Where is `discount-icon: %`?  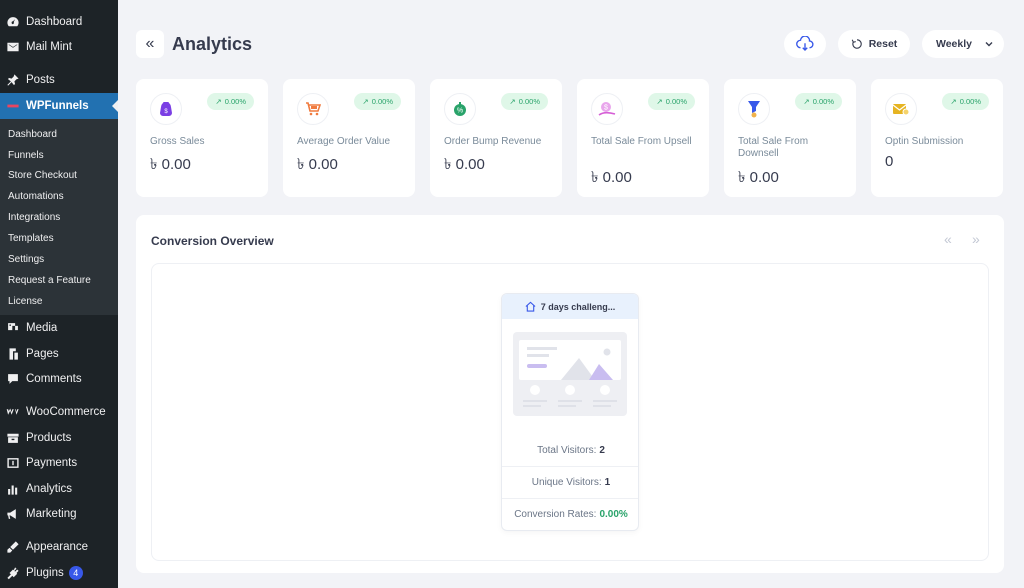 discount-icon: % is located at coordinates (460, 109).